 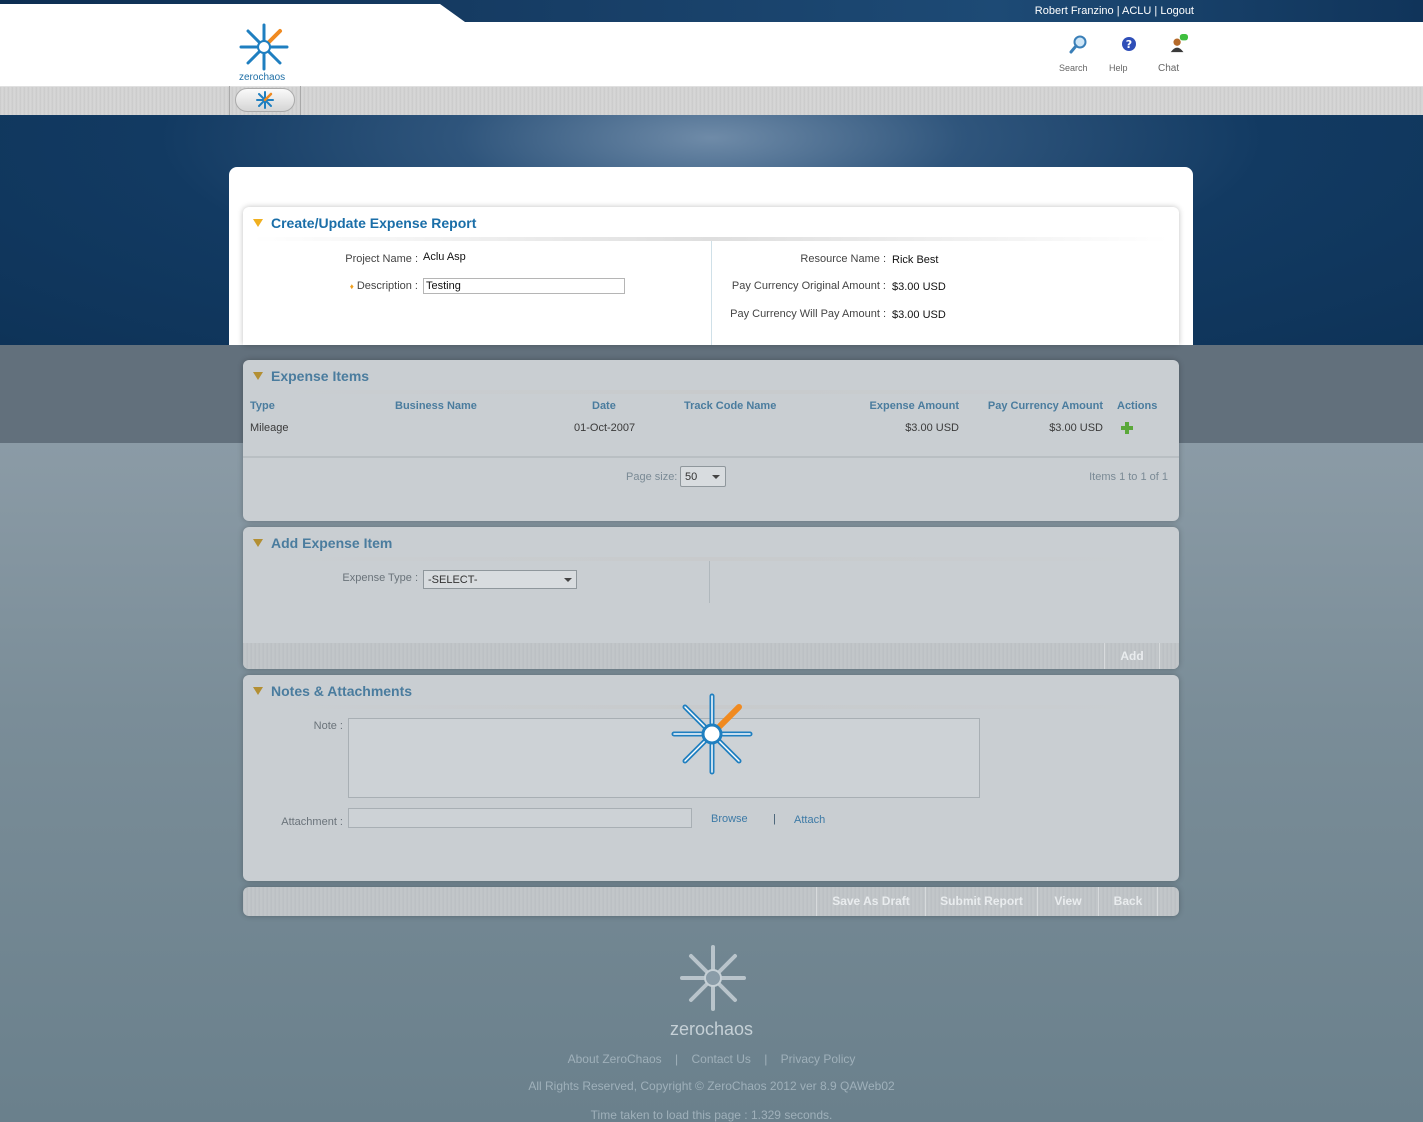 I want to click on search-icon, so click(x=1078, y=44).